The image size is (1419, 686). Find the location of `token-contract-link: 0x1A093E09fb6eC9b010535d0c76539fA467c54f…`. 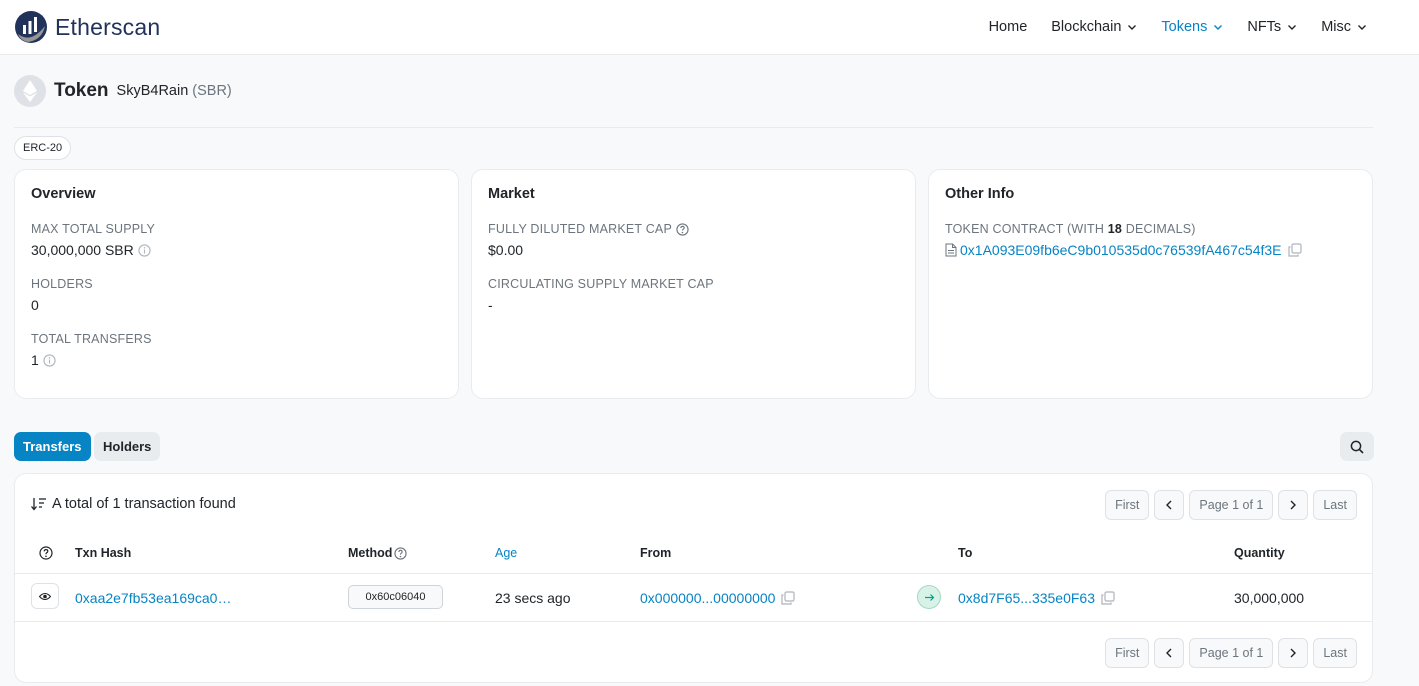

token-contract-link: 0x1A093E09fb6eC9b010535d0c76539fA467c54f… is located at coordinates (1121, 250).